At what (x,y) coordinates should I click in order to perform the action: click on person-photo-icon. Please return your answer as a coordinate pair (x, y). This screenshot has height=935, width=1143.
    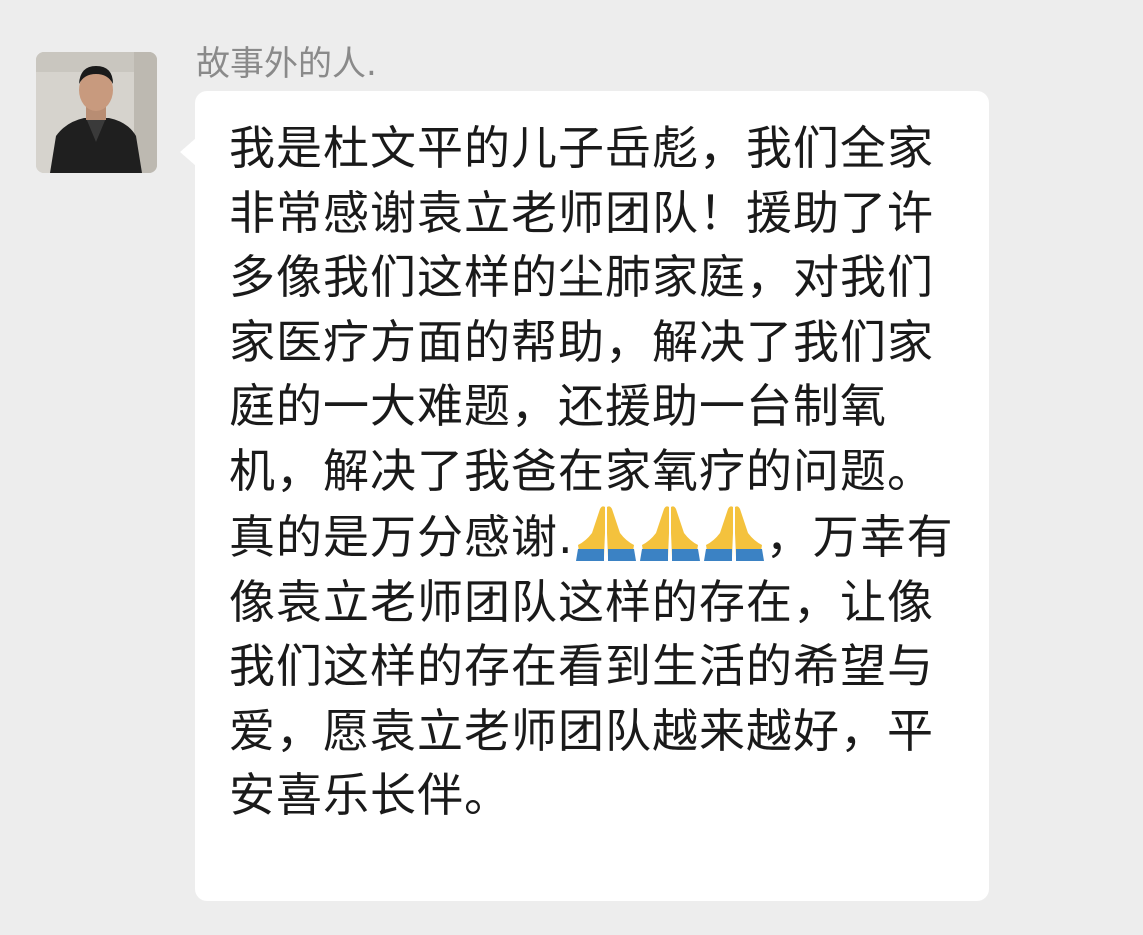
    Looking at the image, I should click on (96, 112).